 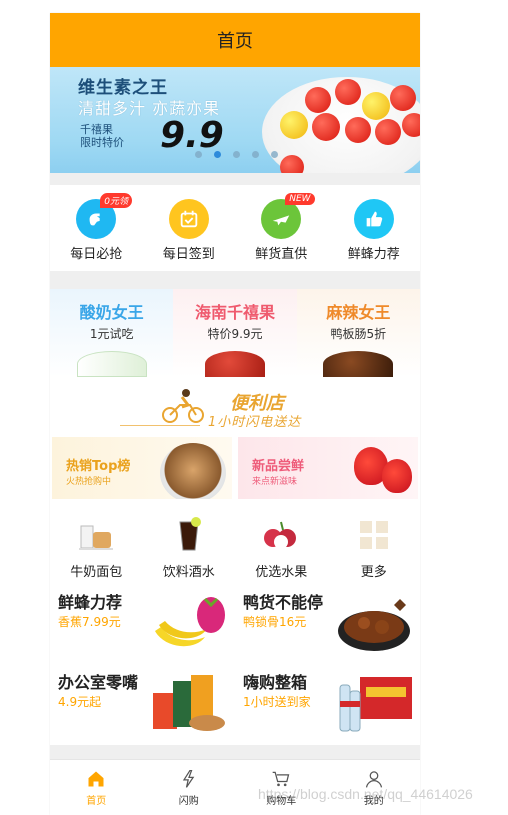 I want to click on banner-limited: 限时特价, so click(x=102, y=142).